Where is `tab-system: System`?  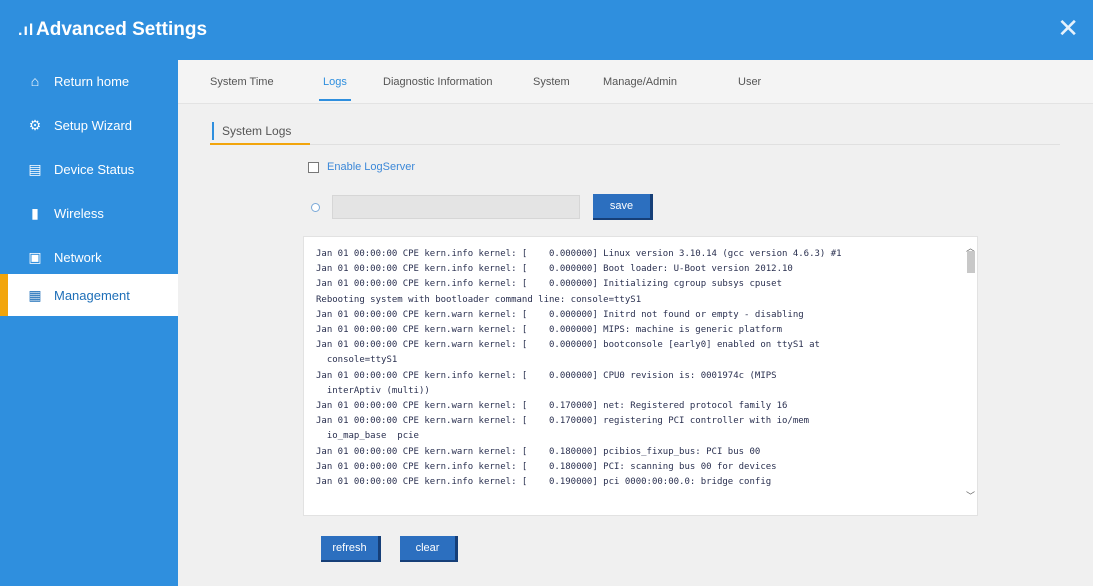
tab-system: System is located at coordinates (551, 82).